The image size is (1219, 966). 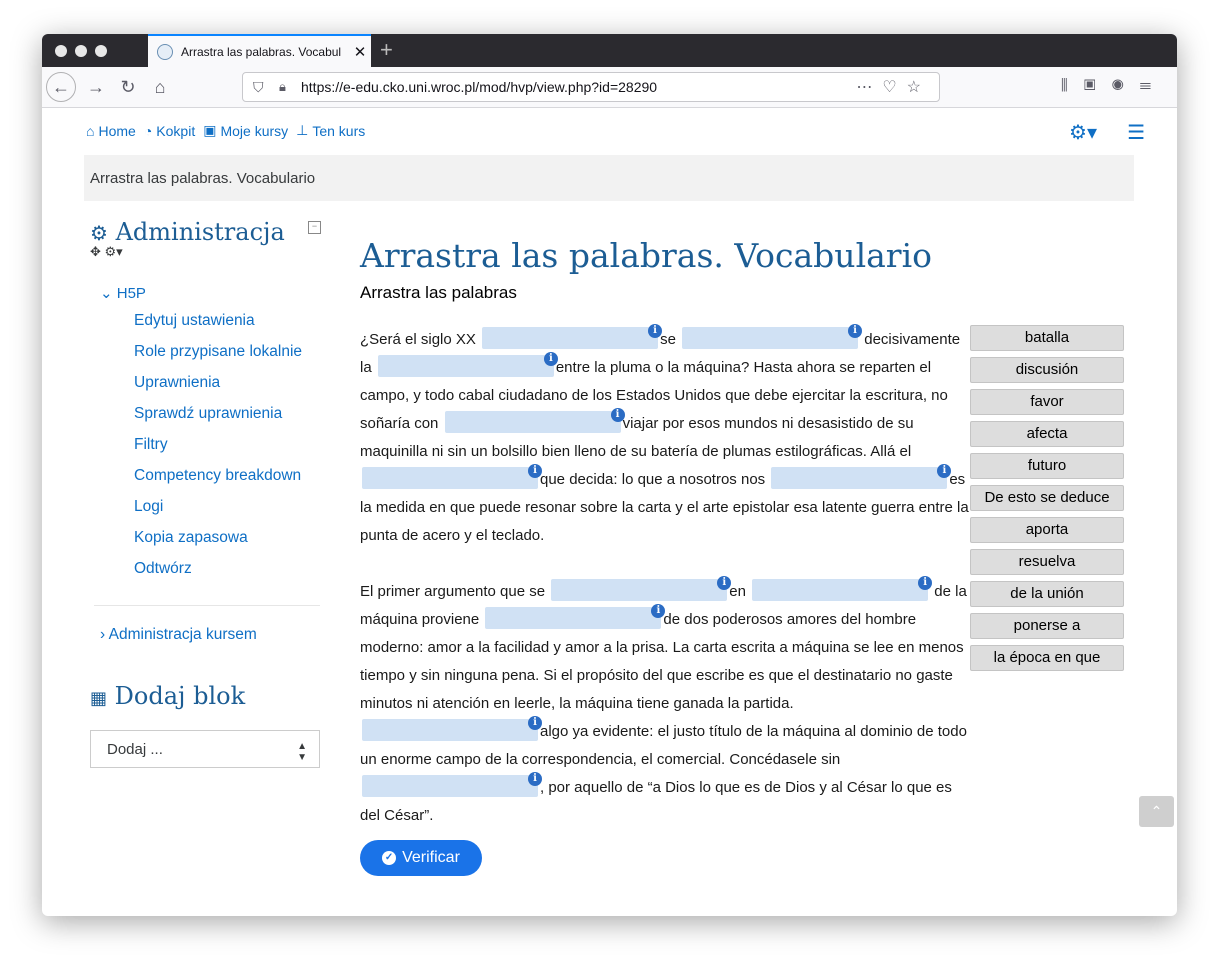 What do you see at coordinates (1047, 370) in the screenshot?
I see `draggable-word: discusión` at bounding box center [1047, 370].